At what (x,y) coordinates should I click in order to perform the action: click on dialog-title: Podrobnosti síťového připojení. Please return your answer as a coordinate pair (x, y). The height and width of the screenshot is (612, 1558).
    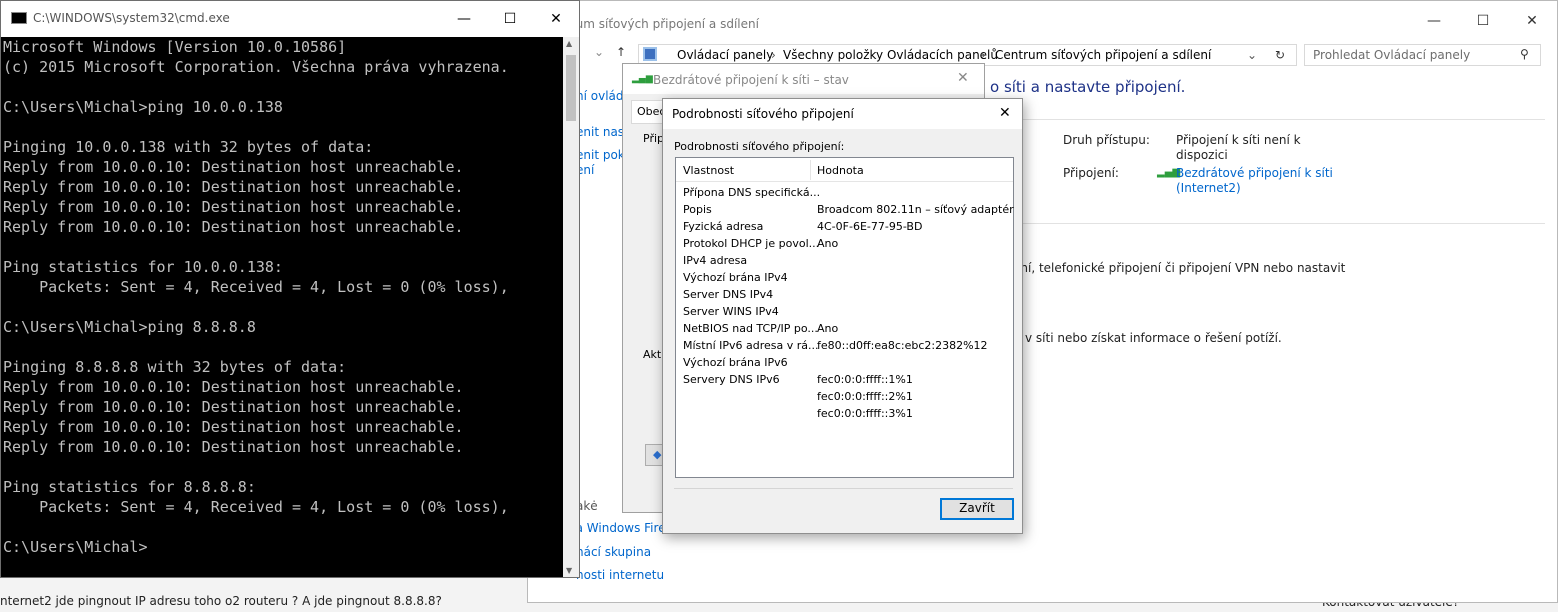
    Looking at the image, I should click on (763, 114).